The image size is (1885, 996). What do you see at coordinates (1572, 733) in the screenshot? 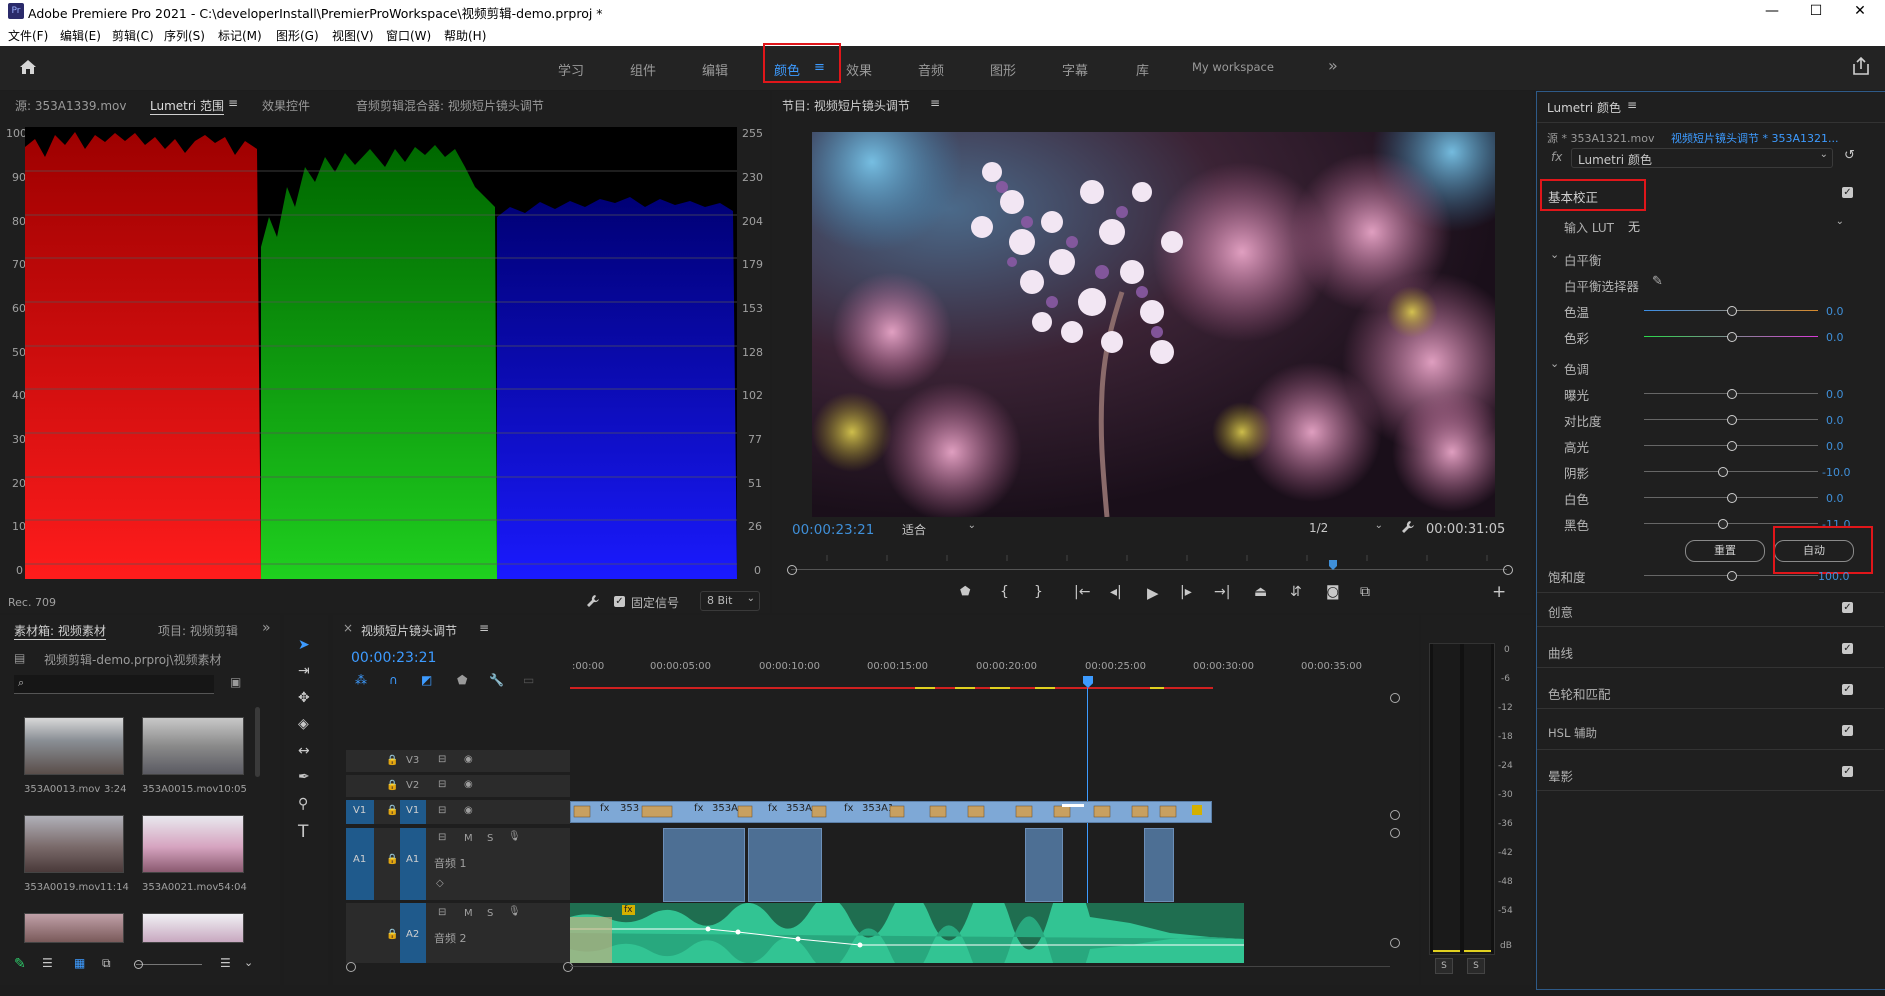
I see `section-hsl-secondary: HSL 辅助` at bounding box center [1572, 733].